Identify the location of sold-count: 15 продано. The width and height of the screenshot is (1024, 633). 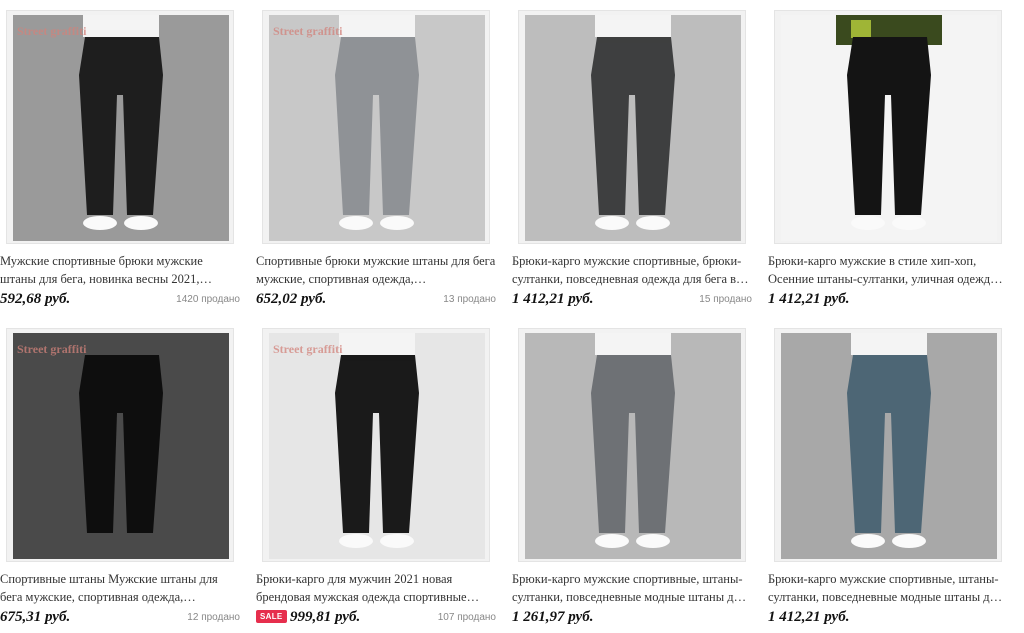
(725, 299).